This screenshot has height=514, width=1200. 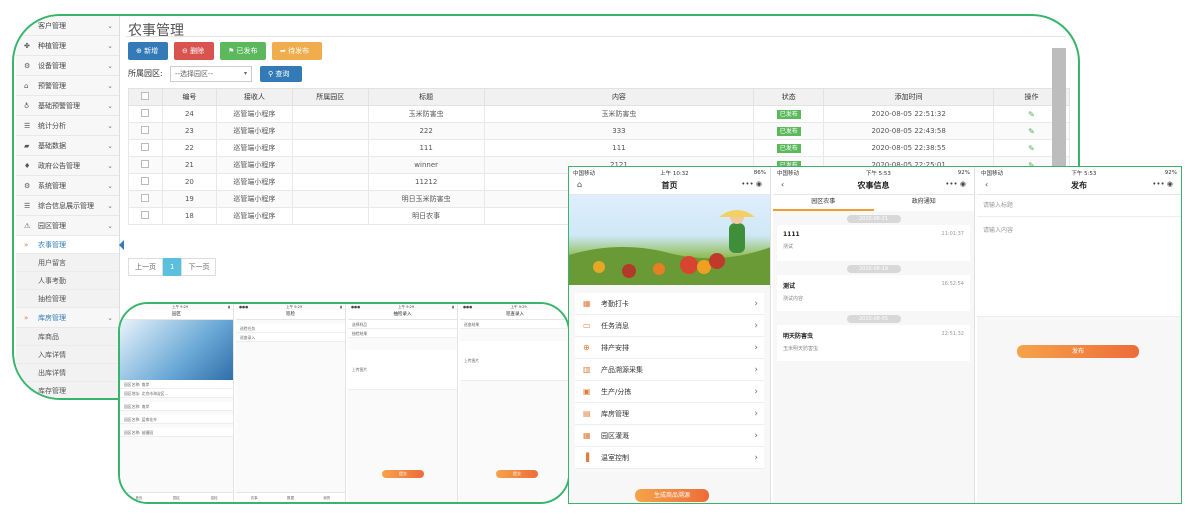 I want to click on sidebar-item-warnings: ⌂ 预警管理 ⌄, so click(x=67, y=86).